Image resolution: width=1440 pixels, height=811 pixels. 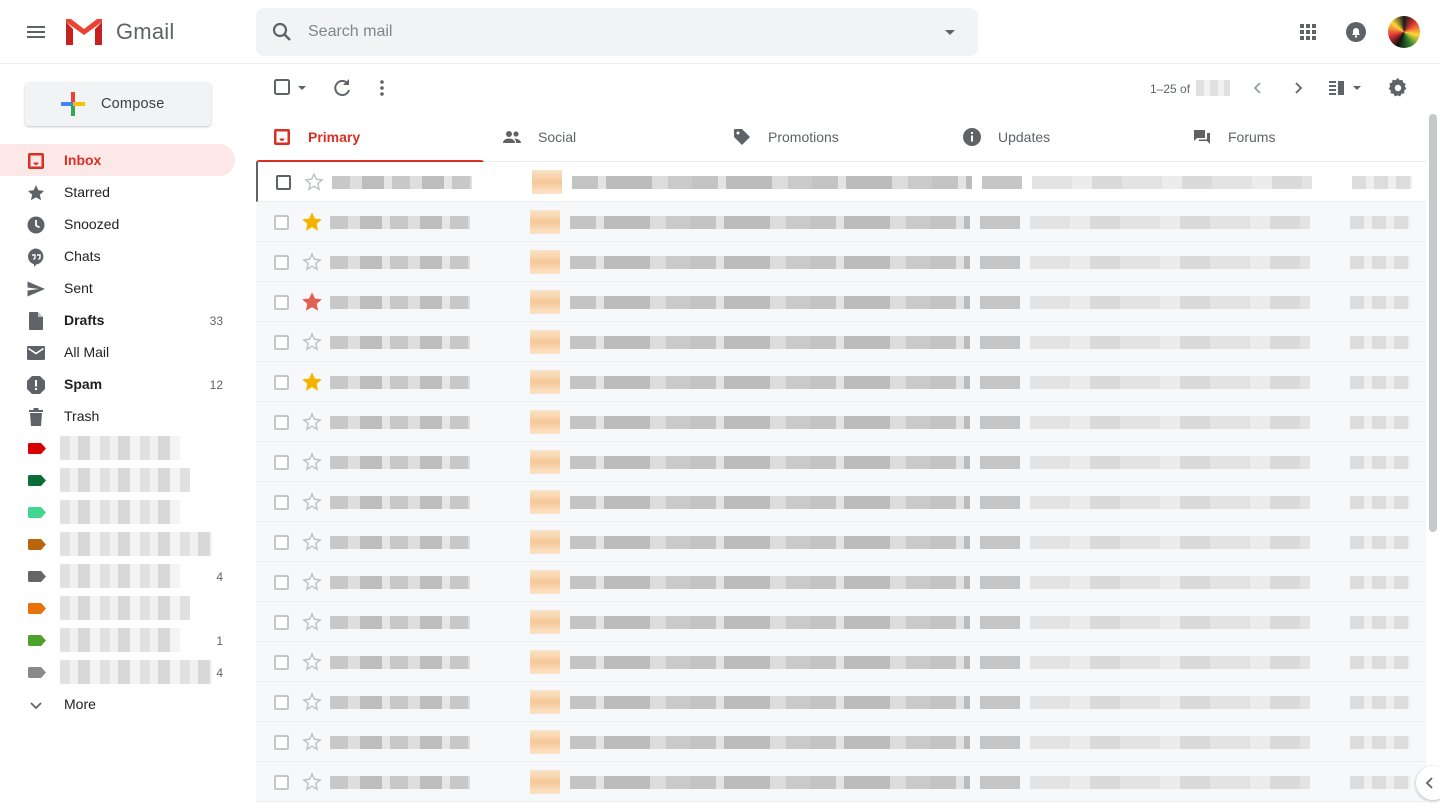 I want to click on tab-social: Social, so click(x=601, y=137).